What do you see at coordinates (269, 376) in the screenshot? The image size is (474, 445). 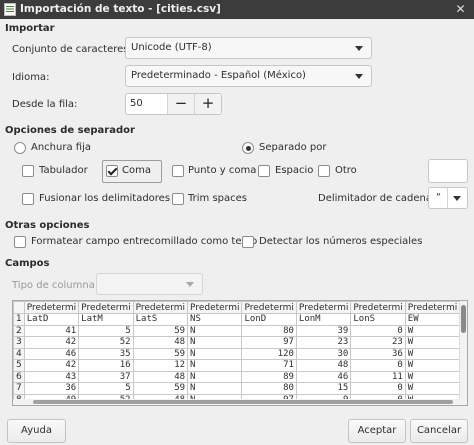 I see `table-cell: 89` at bounding box center [269, 376].